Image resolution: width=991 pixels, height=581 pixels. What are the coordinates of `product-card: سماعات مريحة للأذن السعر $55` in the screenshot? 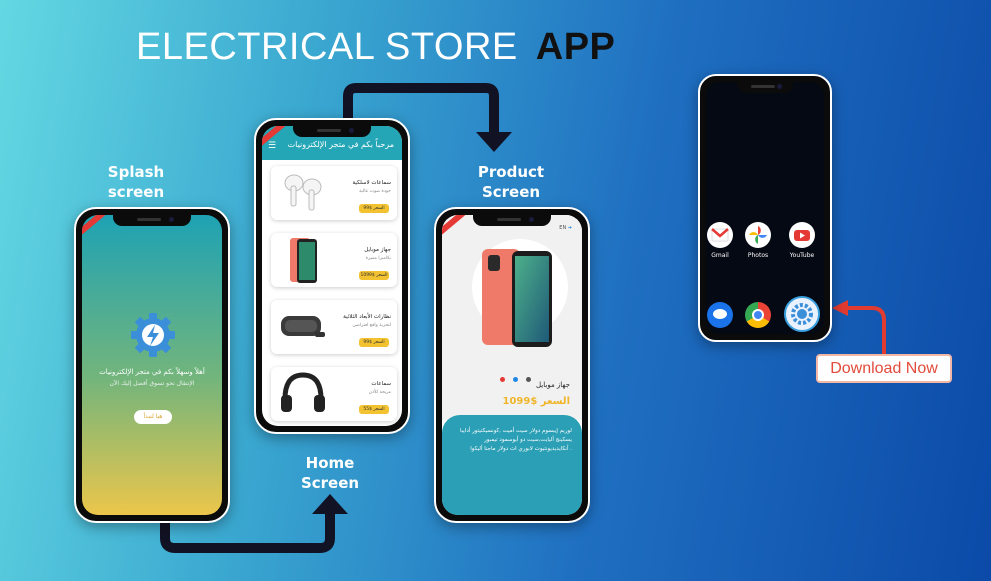 It's located at (334, 394).